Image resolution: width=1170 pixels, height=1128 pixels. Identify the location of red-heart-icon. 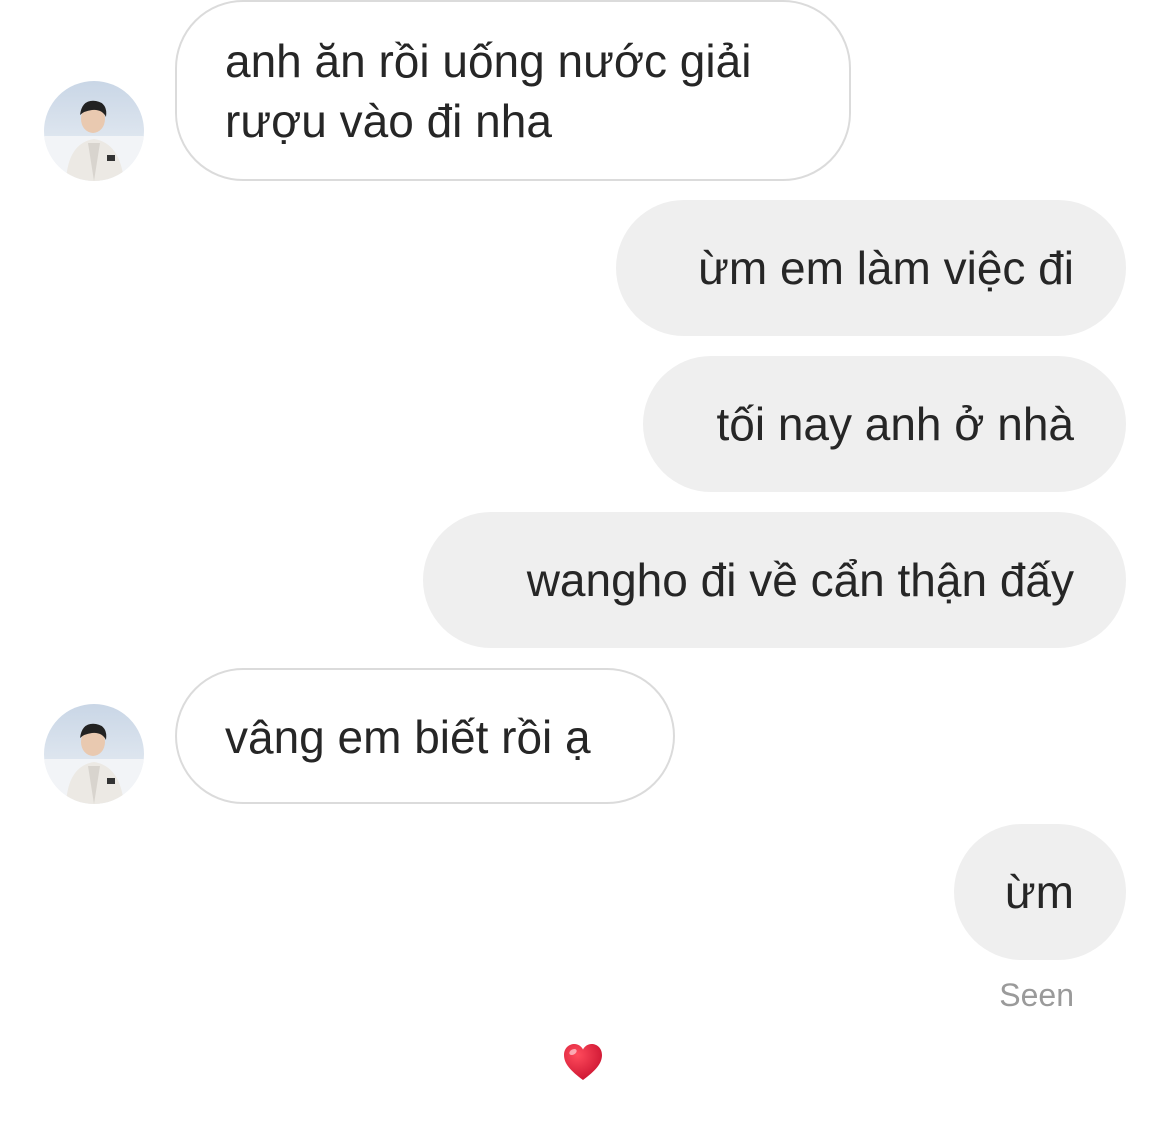
(583, 1062).